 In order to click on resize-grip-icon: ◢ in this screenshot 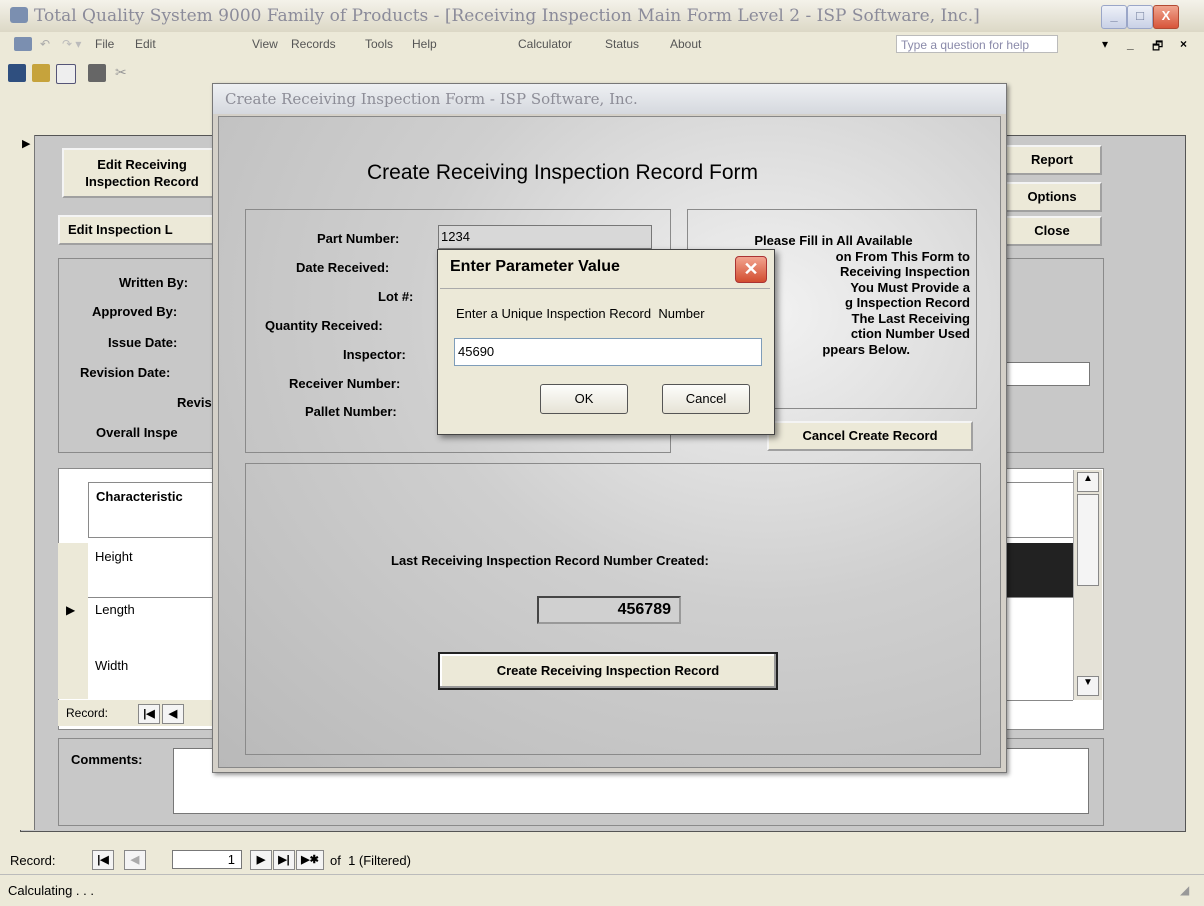, I will do `click(1184, 890)`.